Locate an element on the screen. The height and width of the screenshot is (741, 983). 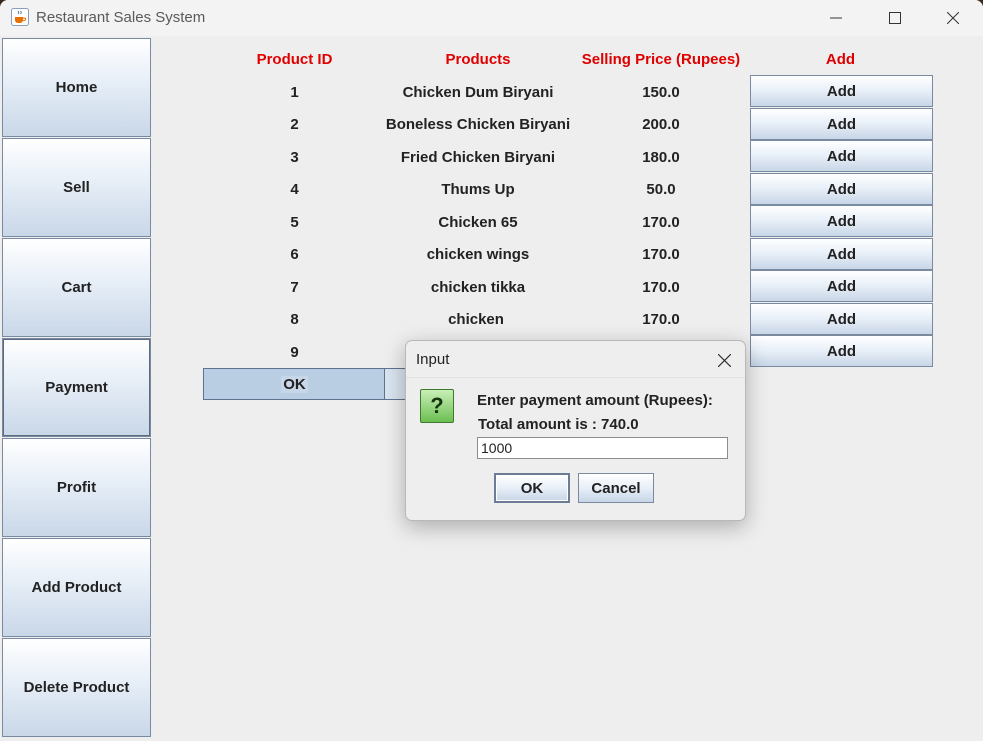
header-products: Products is located at coordinates (478, 59).